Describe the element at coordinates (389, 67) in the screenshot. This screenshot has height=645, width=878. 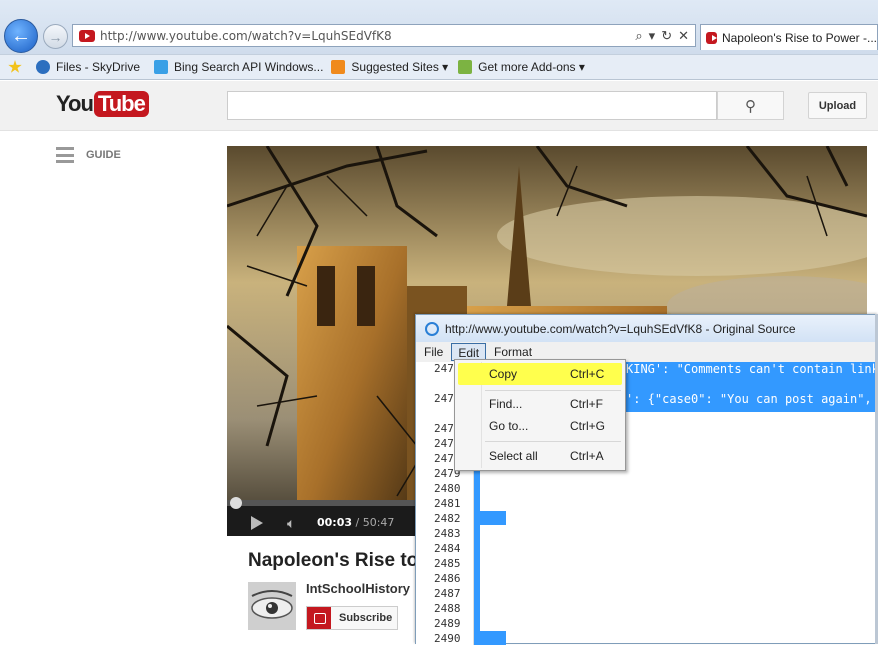
I see `favorite-suggested-sites: Suggested Sites ▾` at that location.